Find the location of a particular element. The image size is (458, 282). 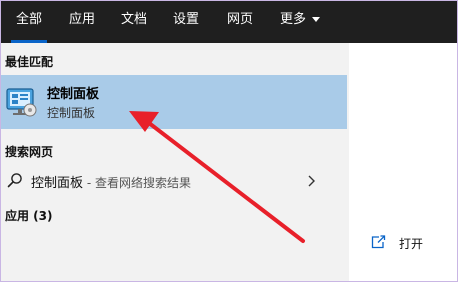

tab-web: 网页 is located at coordinates (240, 22).